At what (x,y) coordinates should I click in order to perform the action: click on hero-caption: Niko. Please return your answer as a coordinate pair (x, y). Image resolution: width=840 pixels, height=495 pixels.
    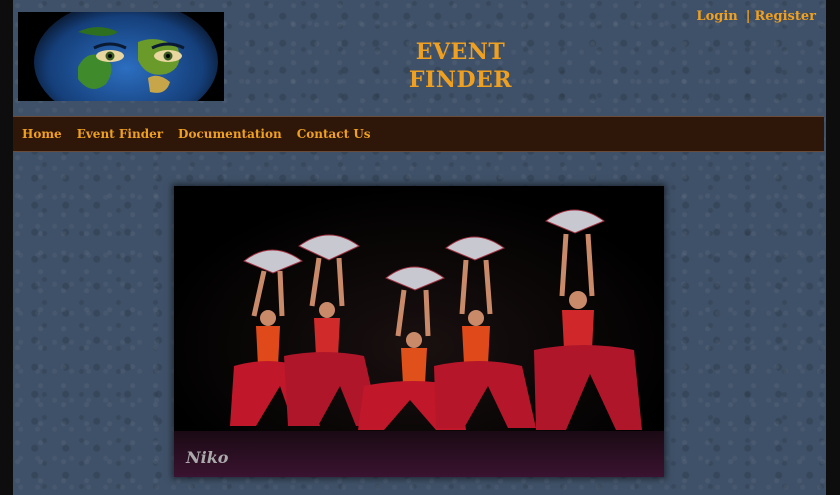
    Looking at the image, I should click on (207, 457).